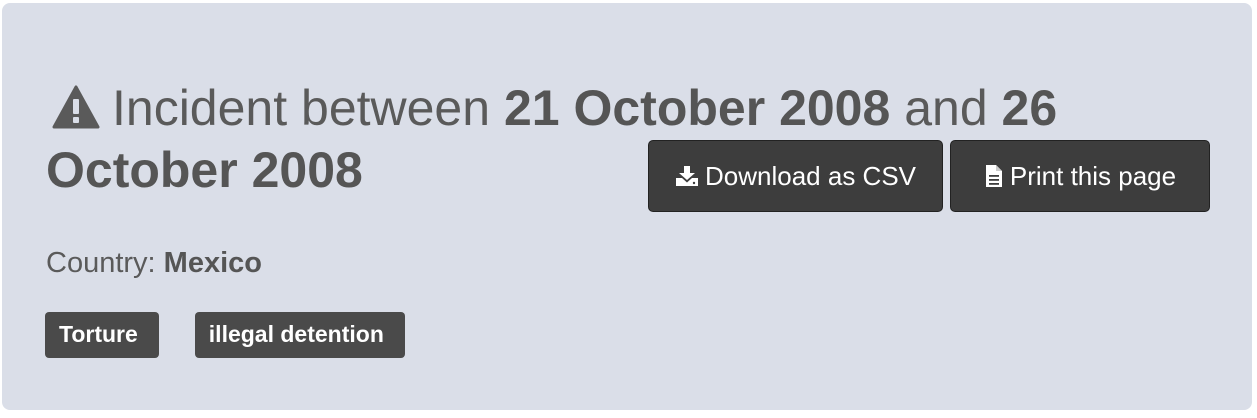 Image resolution: width=1257 pixels, height=418 pixels. What do you see at coordinates (301, 108) in the screenshot?
I see `title-prefix: Incident between` at bounding box center [301, 108].